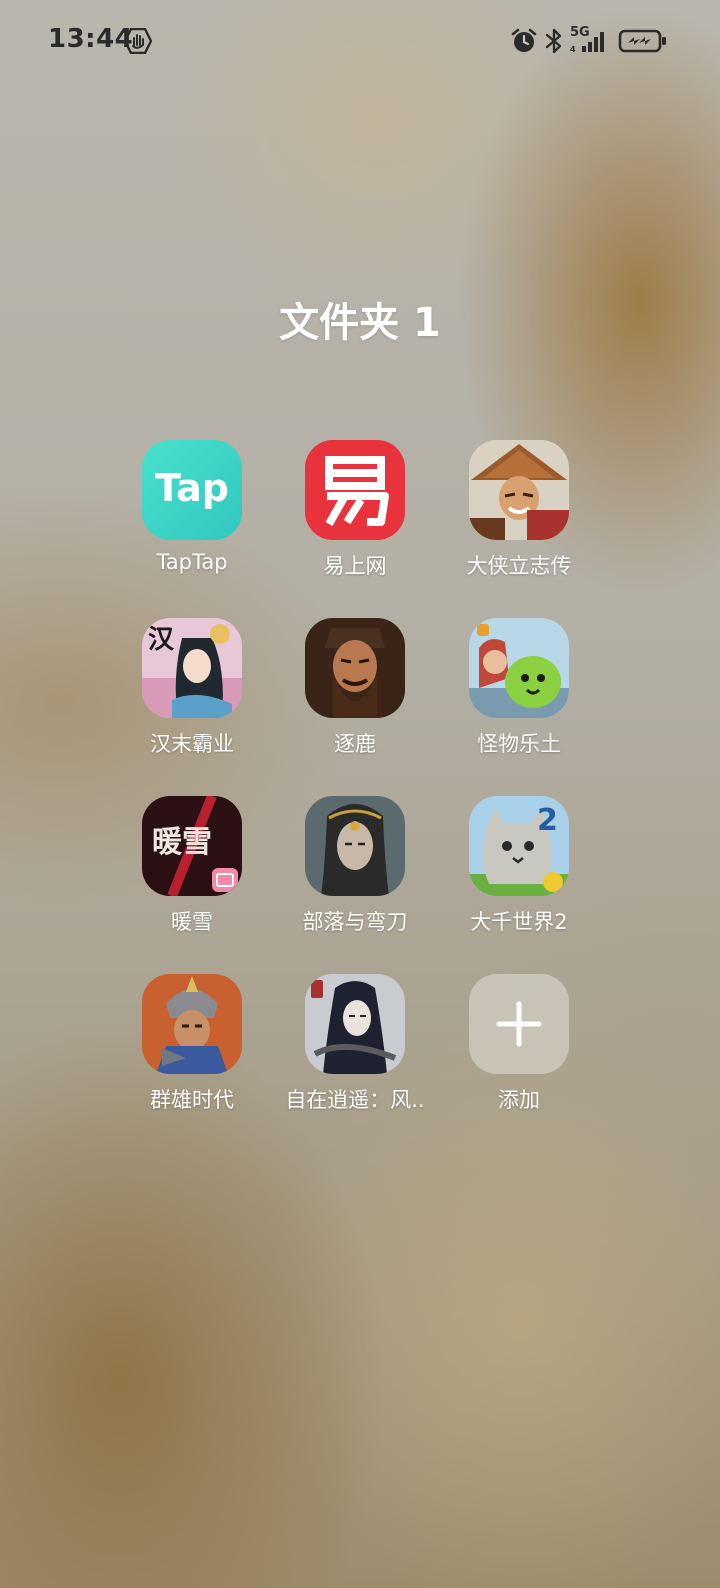 This screenshot has width=720, height=1588. What do you see at coordinates (554, 43) in the screenshot?
I see `bluetooth-icon` at bounding box center [554, 43].